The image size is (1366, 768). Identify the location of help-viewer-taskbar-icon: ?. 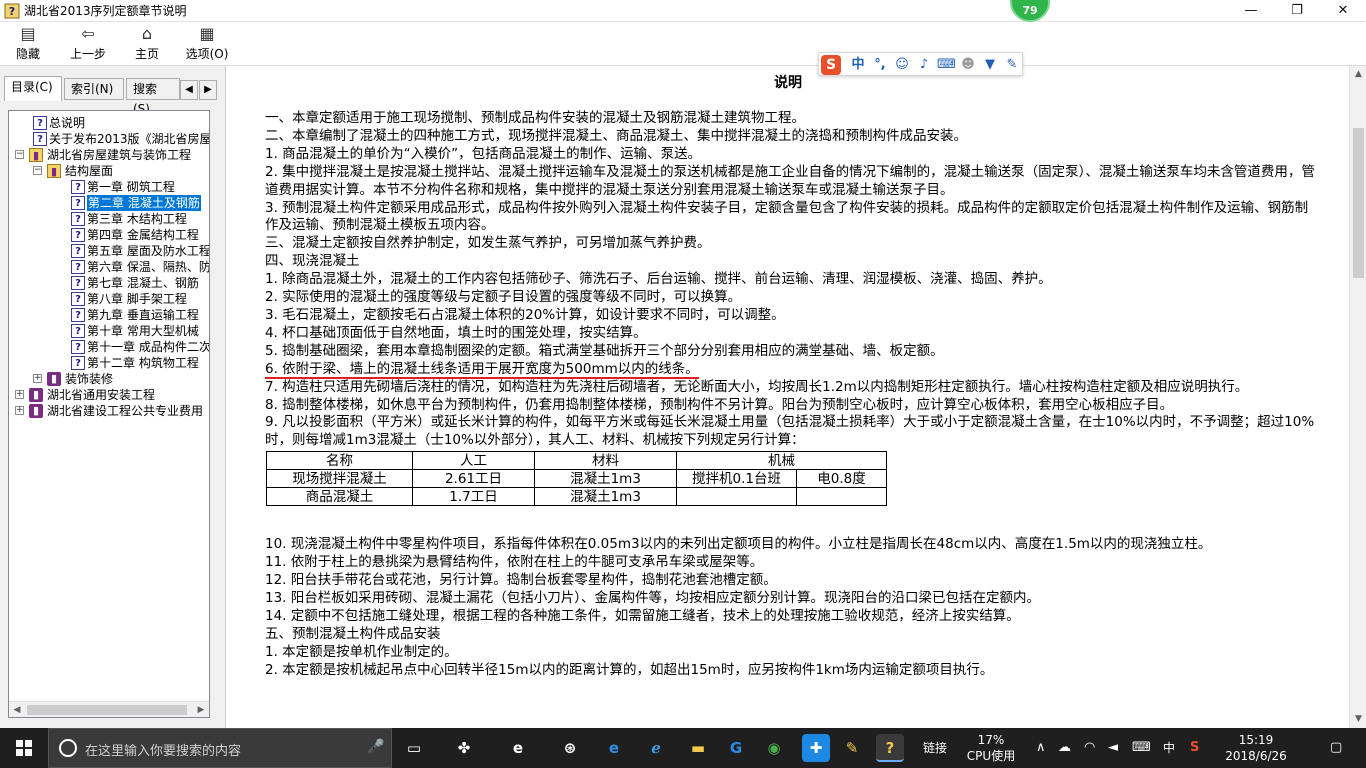
(890, 748).